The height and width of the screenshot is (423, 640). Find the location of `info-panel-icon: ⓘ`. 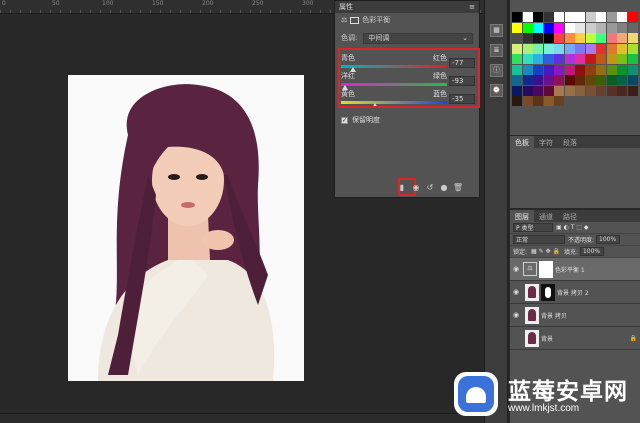

info-panel-icon: ⓘ is located at coordinates (496, 70).